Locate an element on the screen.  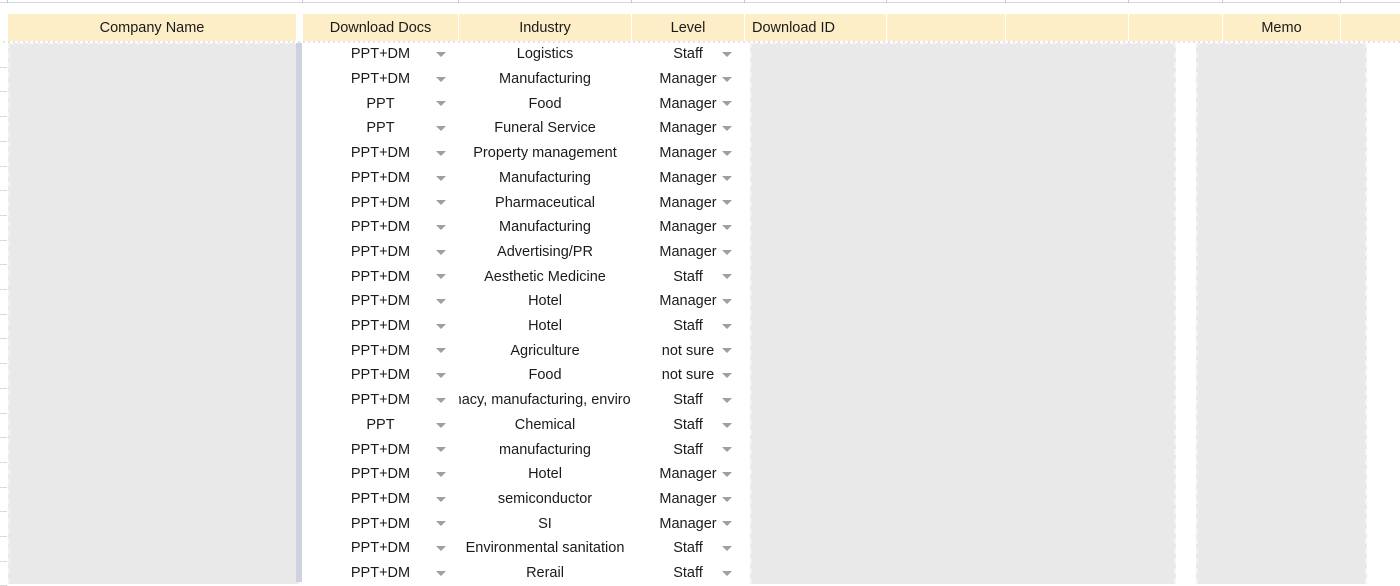
table-row: PPT+DM Agriculture not sure is located at coordinates (700, 350).